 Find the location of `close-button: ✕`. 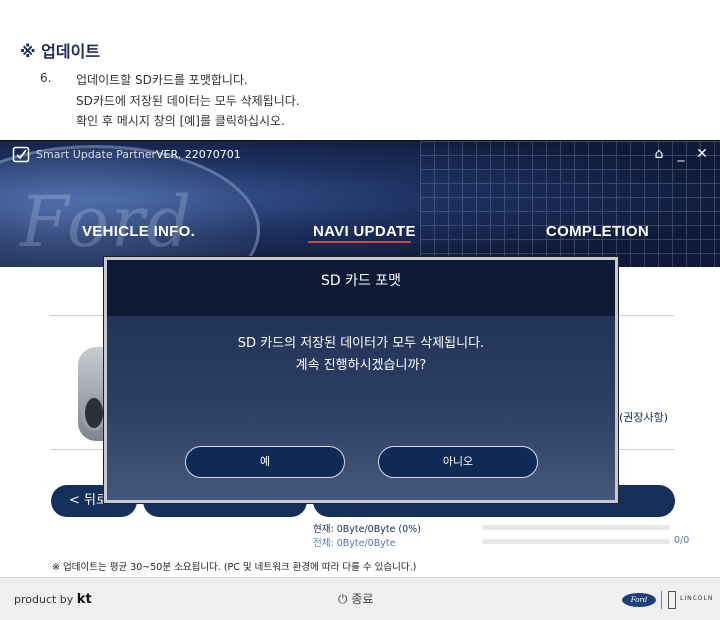

close-button: ✕ is located at coordinates (702, 154).